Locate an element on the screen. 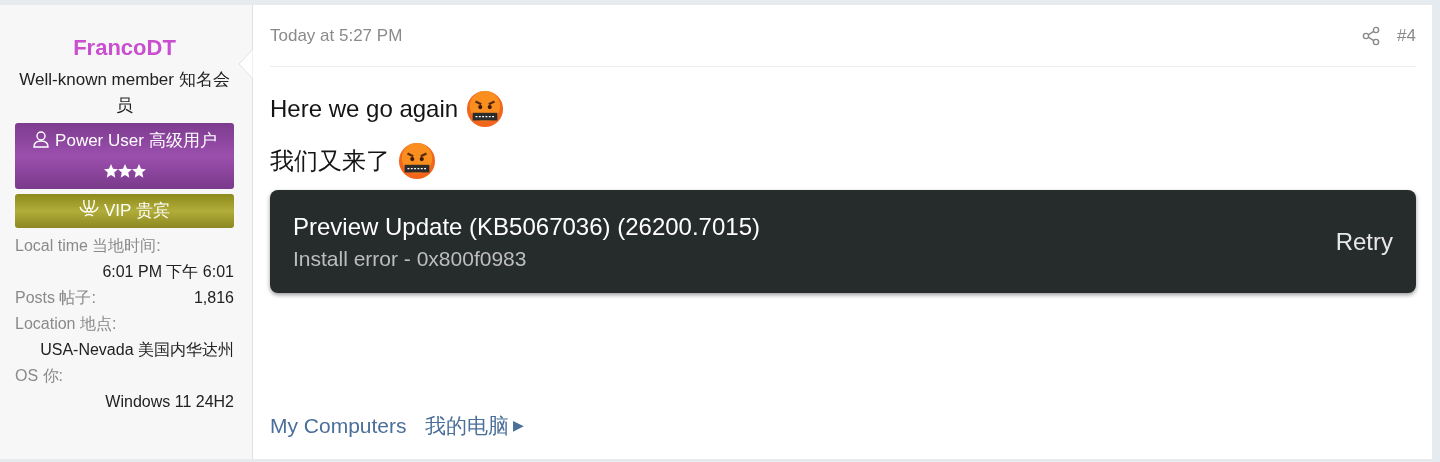 The height and width of the screenshot is (462, 1440). info-label: OS 你: is located at coordinates (39, 376).